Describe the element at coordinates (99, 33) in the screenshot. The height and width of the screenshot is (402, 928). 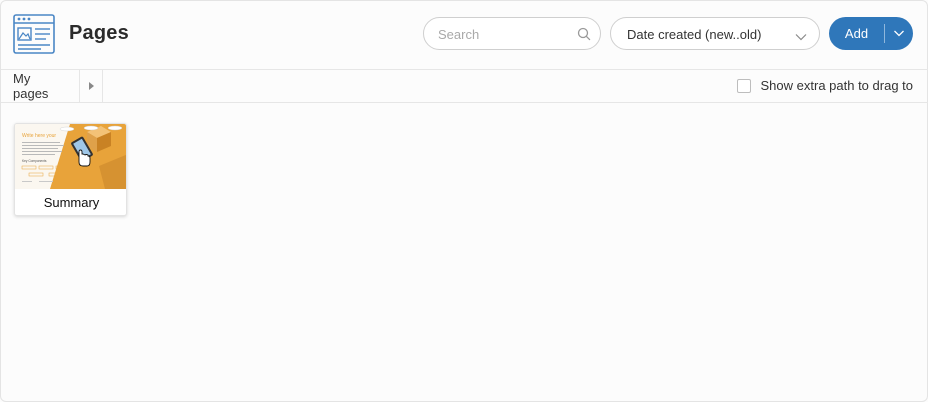
I see `page-title: Pages` at that location.